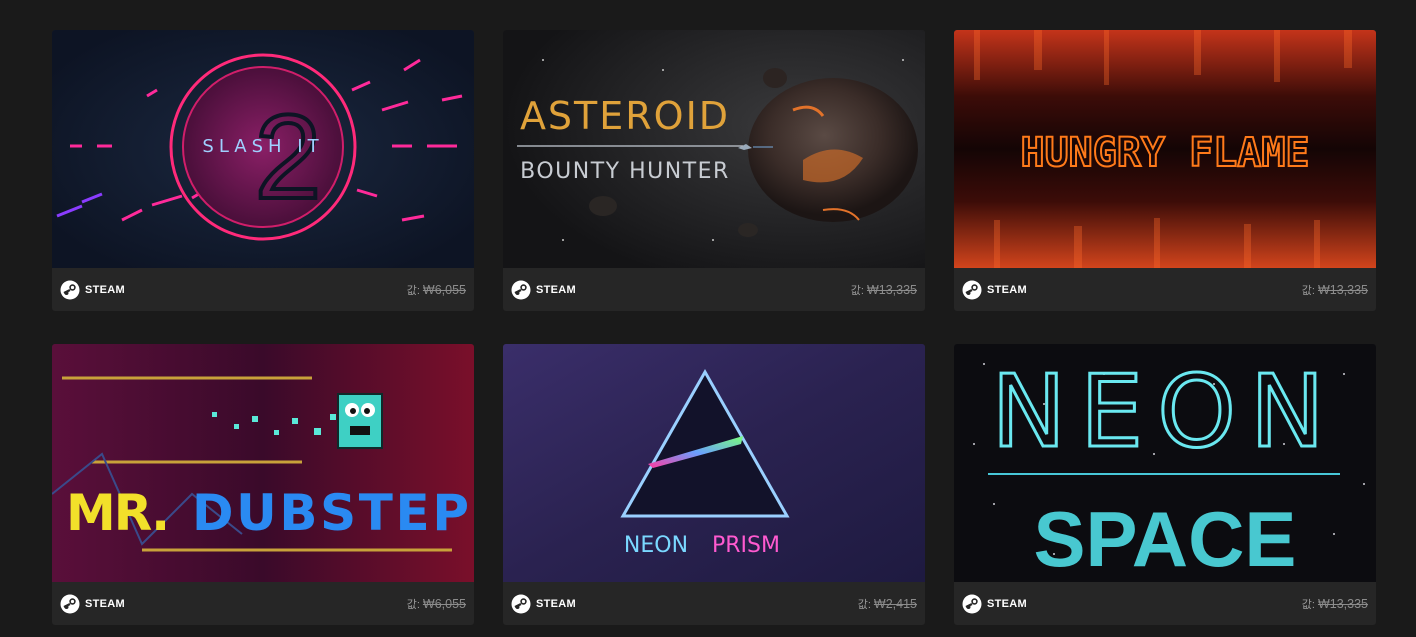 The height and width of the screenshot is (637, 1416). I want to click on svg-text: ASTEROID, so click(625, 116).